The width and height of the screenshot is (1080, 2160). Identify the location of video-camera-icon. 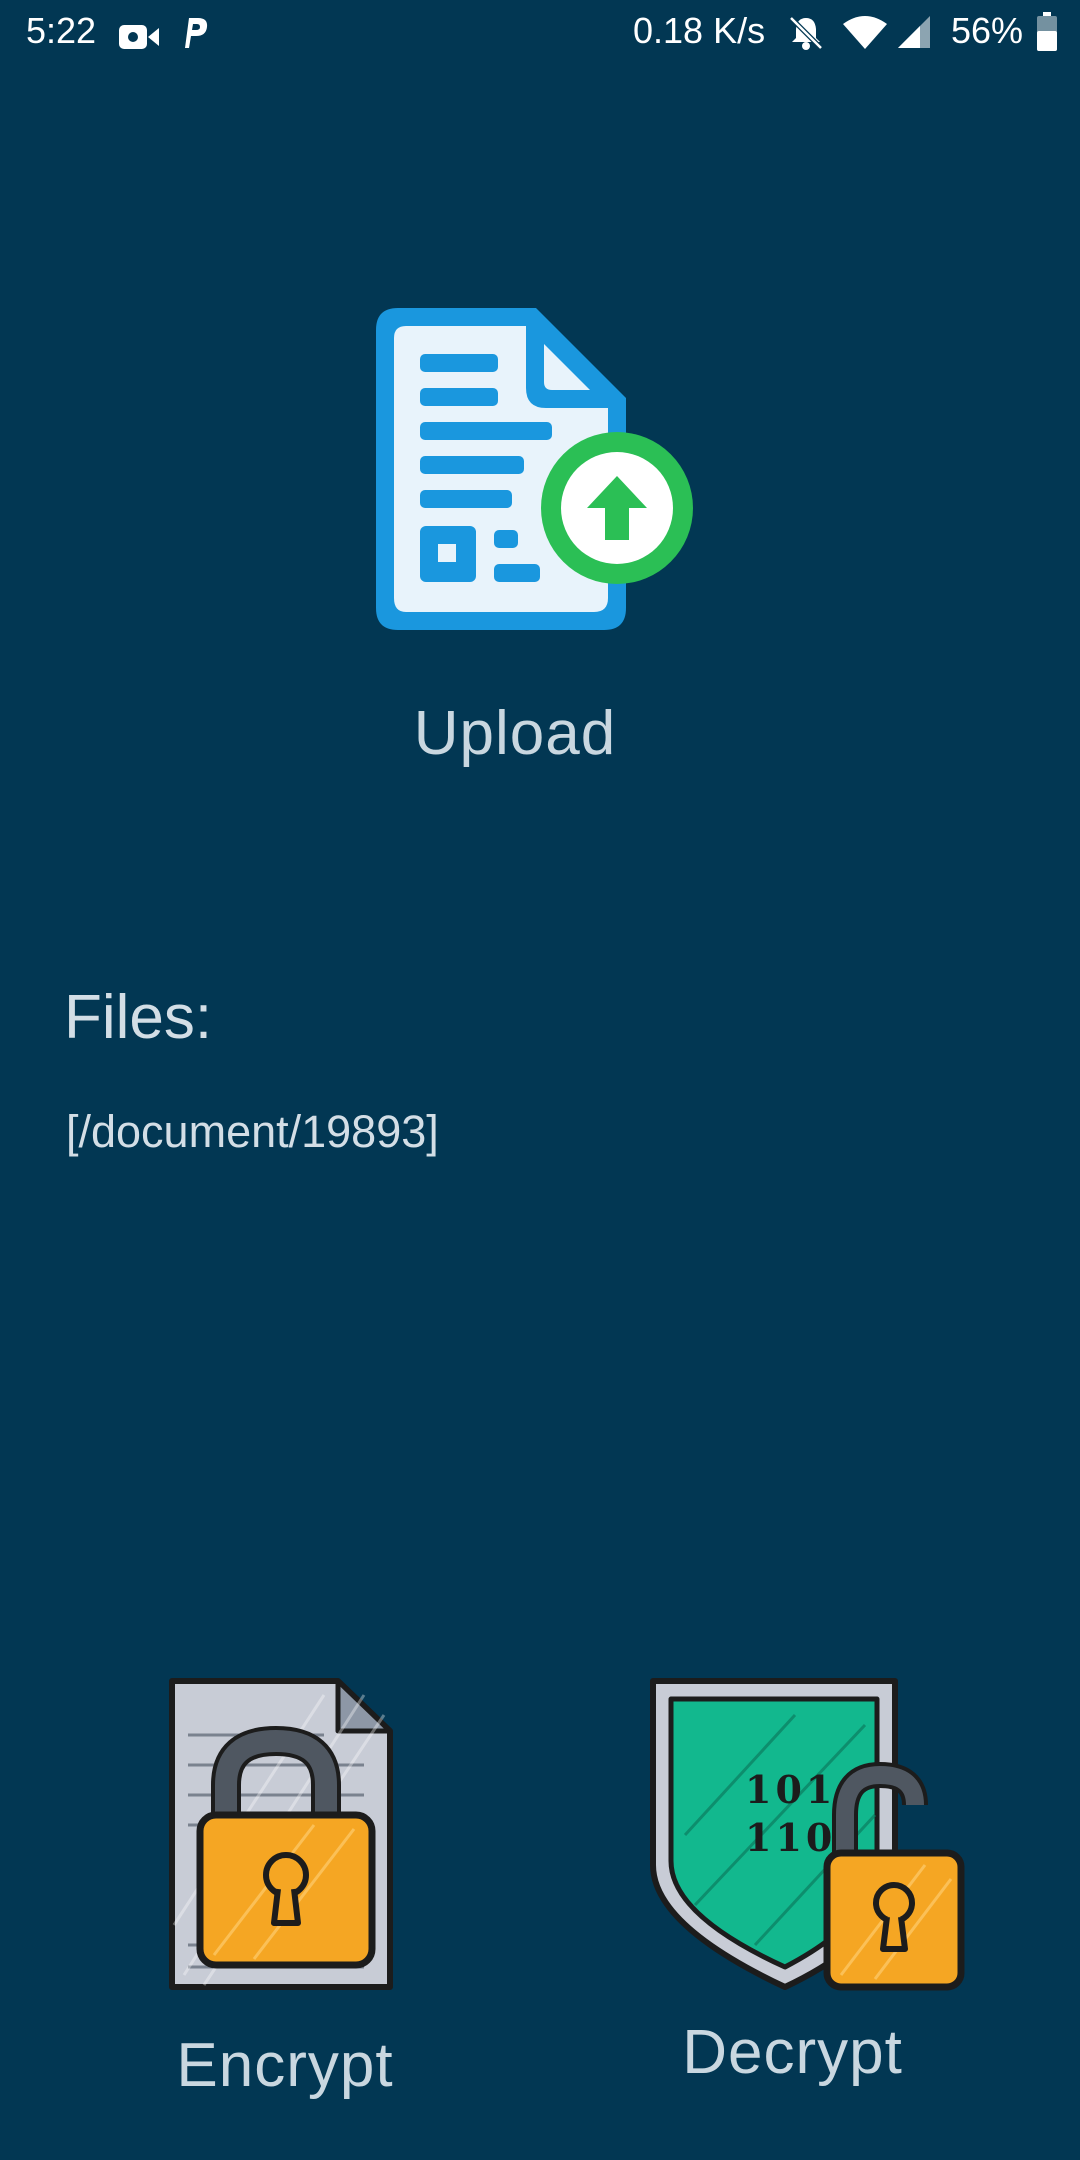
(139, 39).